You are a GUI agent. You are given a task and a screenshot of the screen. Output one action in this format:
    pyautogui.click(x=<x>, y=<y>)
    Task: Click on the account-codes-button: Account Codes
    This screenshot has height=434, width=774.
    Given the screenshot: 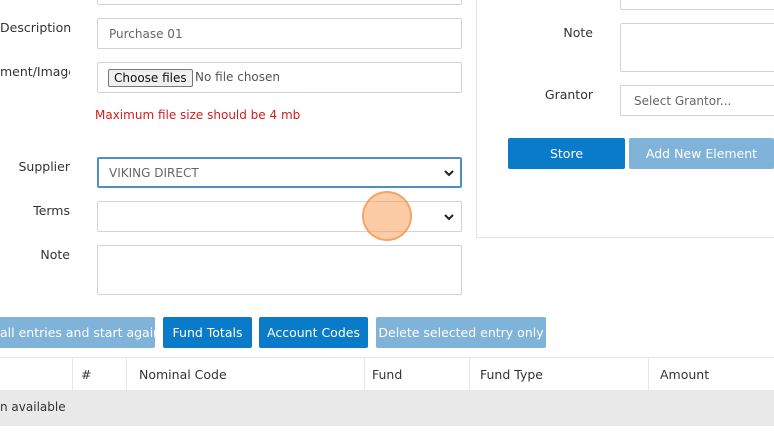 What is the action you would take?
    pyautogui.click(x=313, y=332)
    